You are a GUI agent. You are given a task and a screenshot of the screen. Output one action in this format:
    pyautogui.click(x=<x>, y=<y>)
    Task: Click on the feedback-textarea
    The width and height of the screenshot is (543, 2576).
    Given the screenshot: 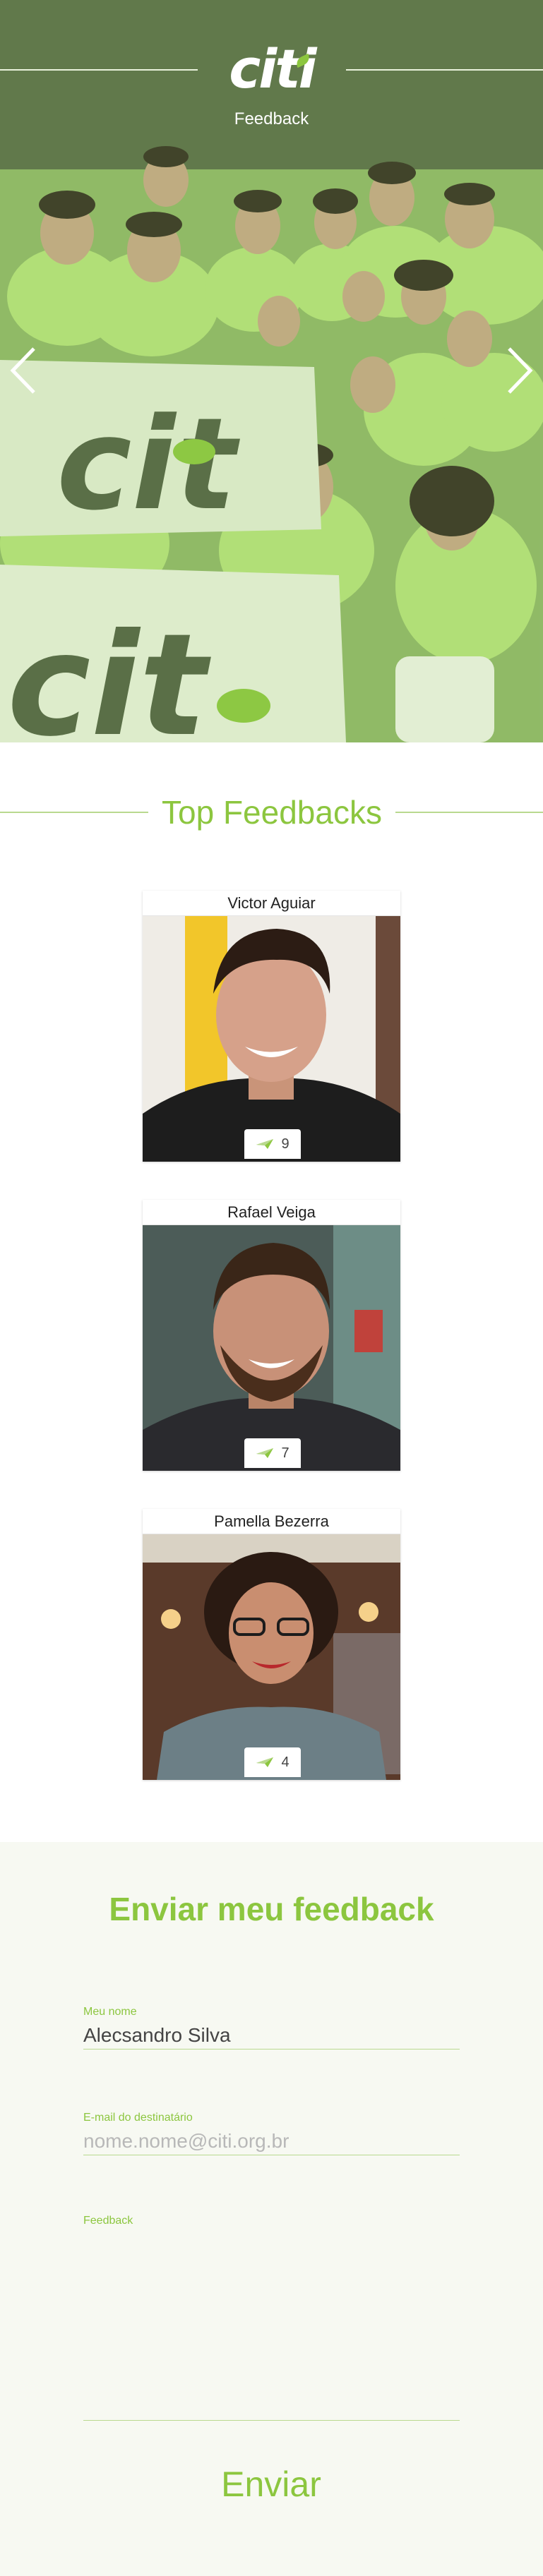 What is the action you would take?
    pyautogui.click(x=271, y=2325)
    